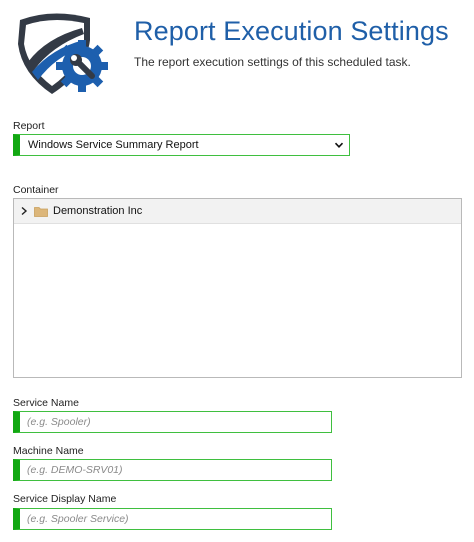 This screenshot has height=542, width=474. Describe the element at coordinates (291, 31) in the screenshot. I see `page-title: Report Execution Settings` at that location.